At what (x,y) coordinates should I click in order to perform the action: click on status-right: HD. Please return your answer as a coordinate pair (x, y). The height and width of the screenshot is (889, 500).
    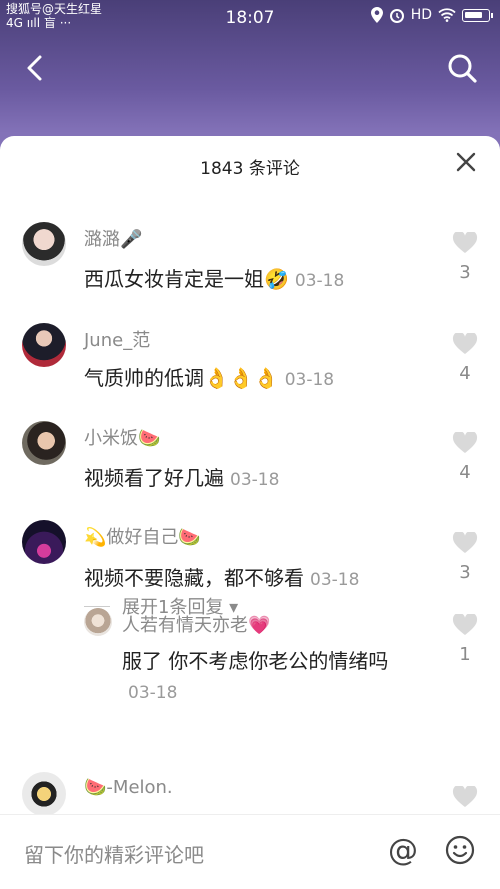
    Looking at the image, I should click on (431, 15).